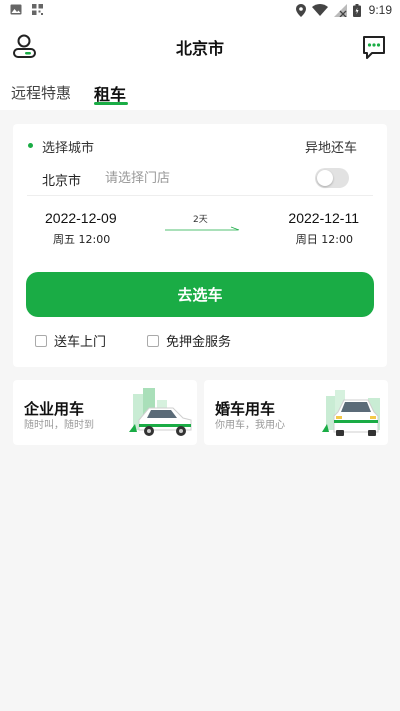  I want to click on location-icon, so click(300, 10).